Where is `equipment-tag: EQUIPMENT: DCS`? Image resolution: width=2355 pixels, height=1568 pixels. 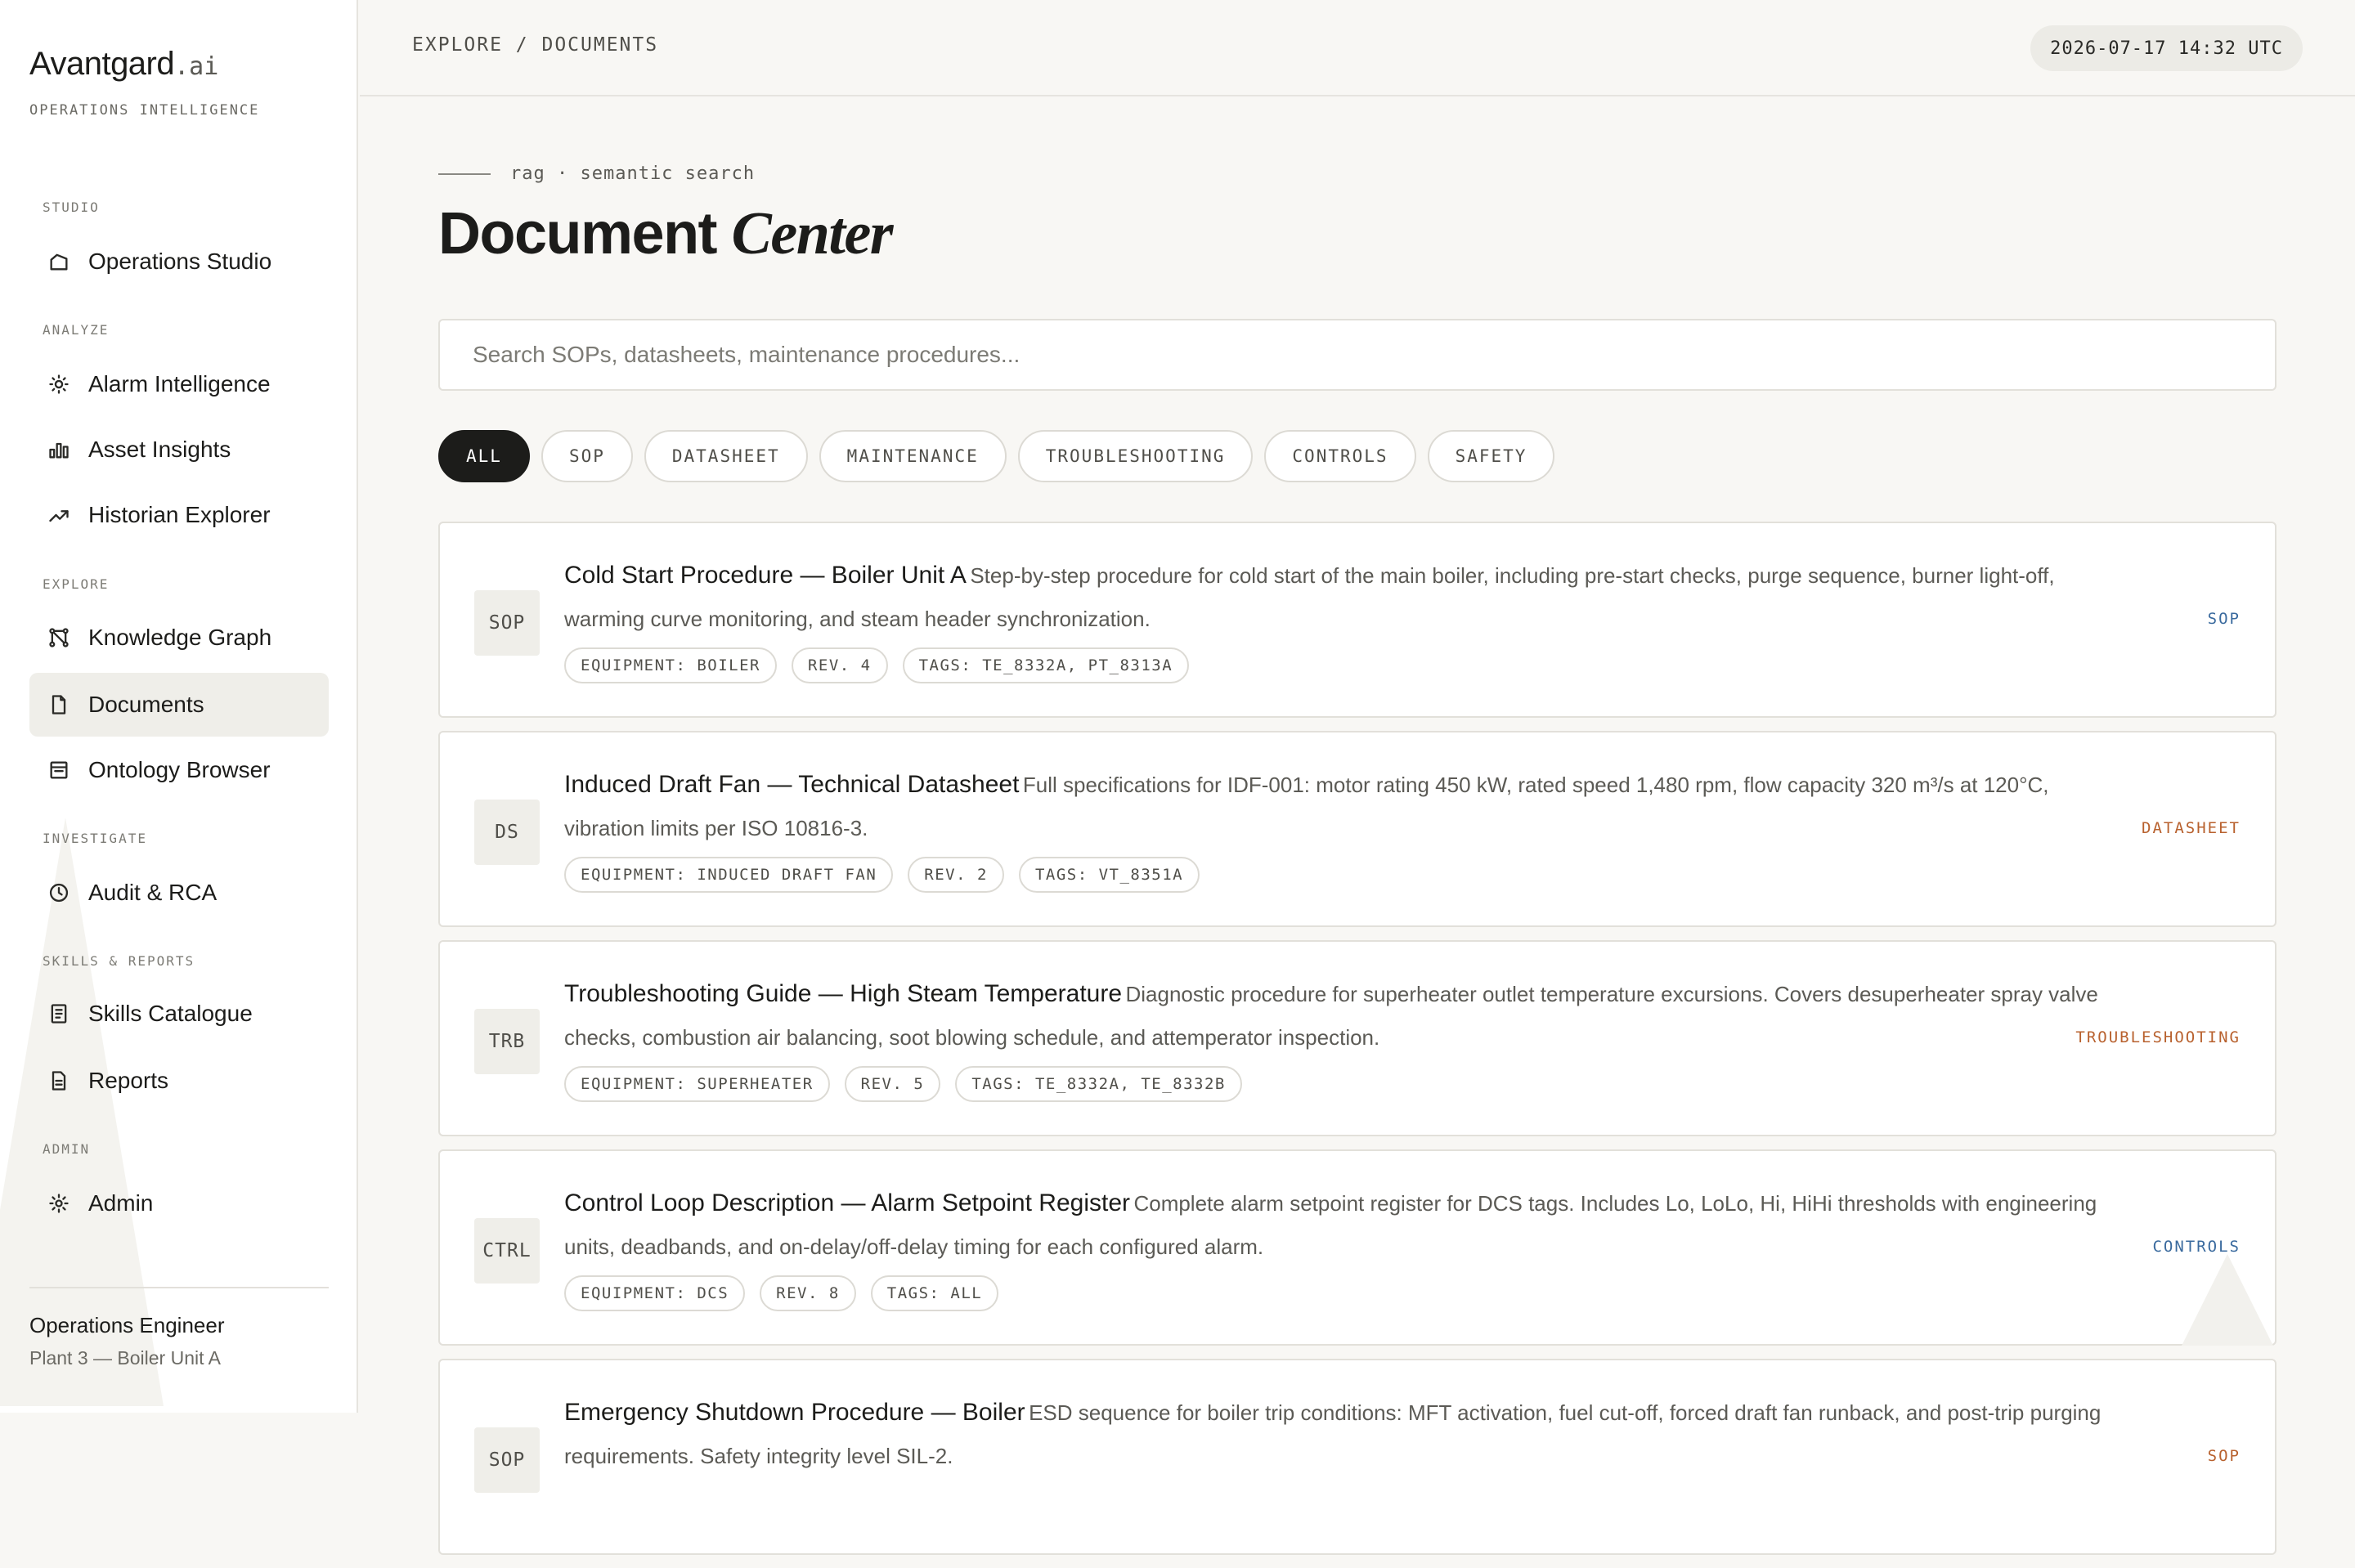 equipment-tag: EQUIPMENT: DCS is located at coordinates (655, 1293).